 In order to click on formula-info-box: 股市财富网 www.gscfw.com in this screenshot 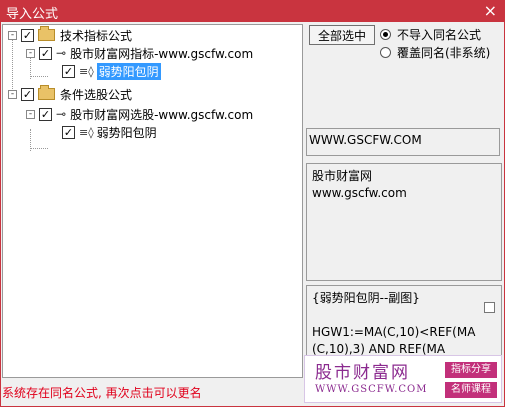, I will do `click(404, 222)`.